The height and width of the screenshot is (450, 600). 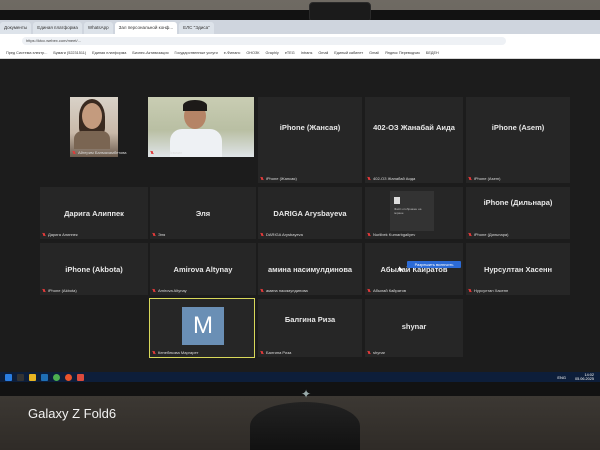 I want to click on participant-label: Кенебекова Маргарет, so click(x=175, y=352).